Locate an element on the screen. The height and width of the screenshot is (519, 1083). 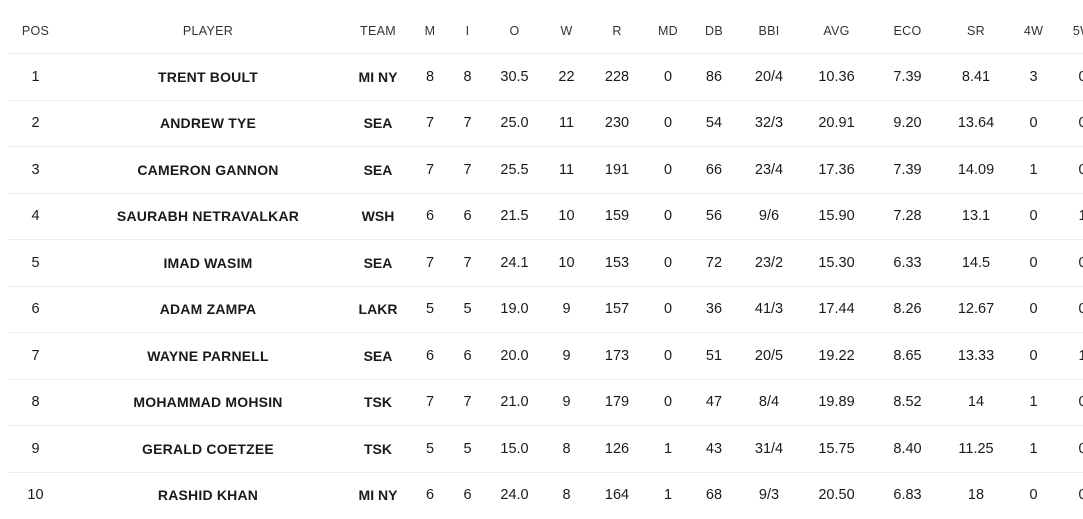
cell-economy: 7.28 is located at coordinates (907, 216).